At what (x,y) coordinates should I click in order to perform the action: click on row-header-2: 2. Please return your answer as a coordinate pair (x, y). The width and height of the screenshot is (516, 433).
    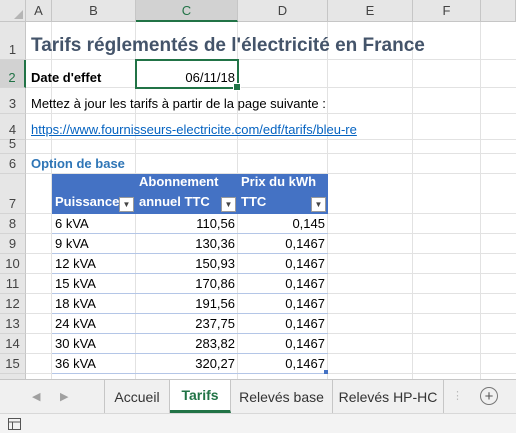
    Looking at the image, I should click on (13, 74).